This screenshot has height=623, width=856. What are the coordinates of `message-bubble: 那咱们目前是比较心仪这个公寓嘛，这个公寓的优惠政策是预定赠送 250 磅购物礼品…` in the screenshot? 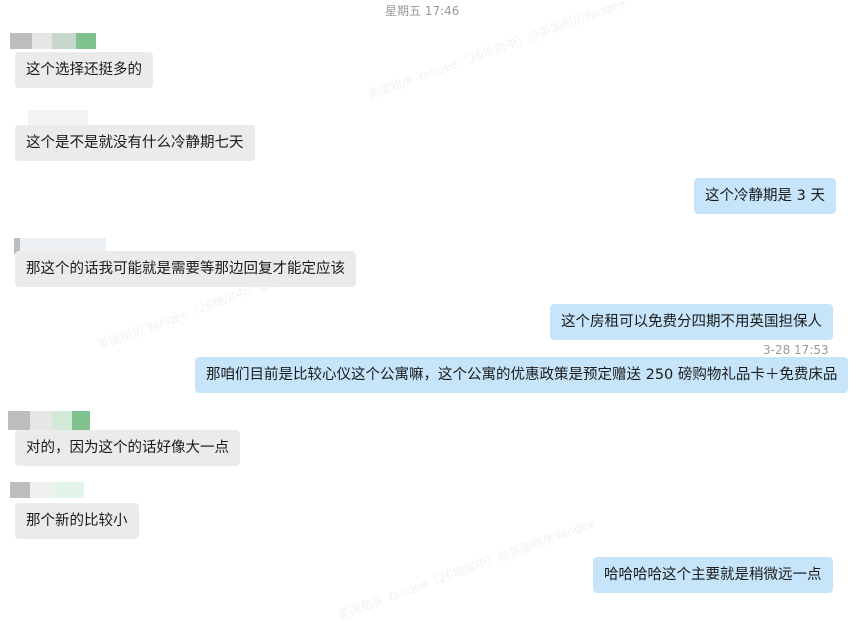 It's located at (522, 375).